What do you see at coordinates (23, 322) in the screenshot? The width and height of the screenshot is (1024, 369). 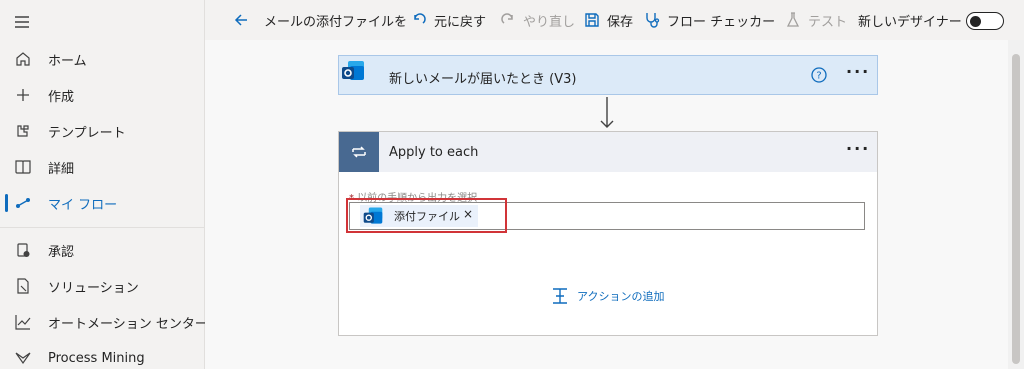 I see `chart-icon` at bounding box center [23, 322].